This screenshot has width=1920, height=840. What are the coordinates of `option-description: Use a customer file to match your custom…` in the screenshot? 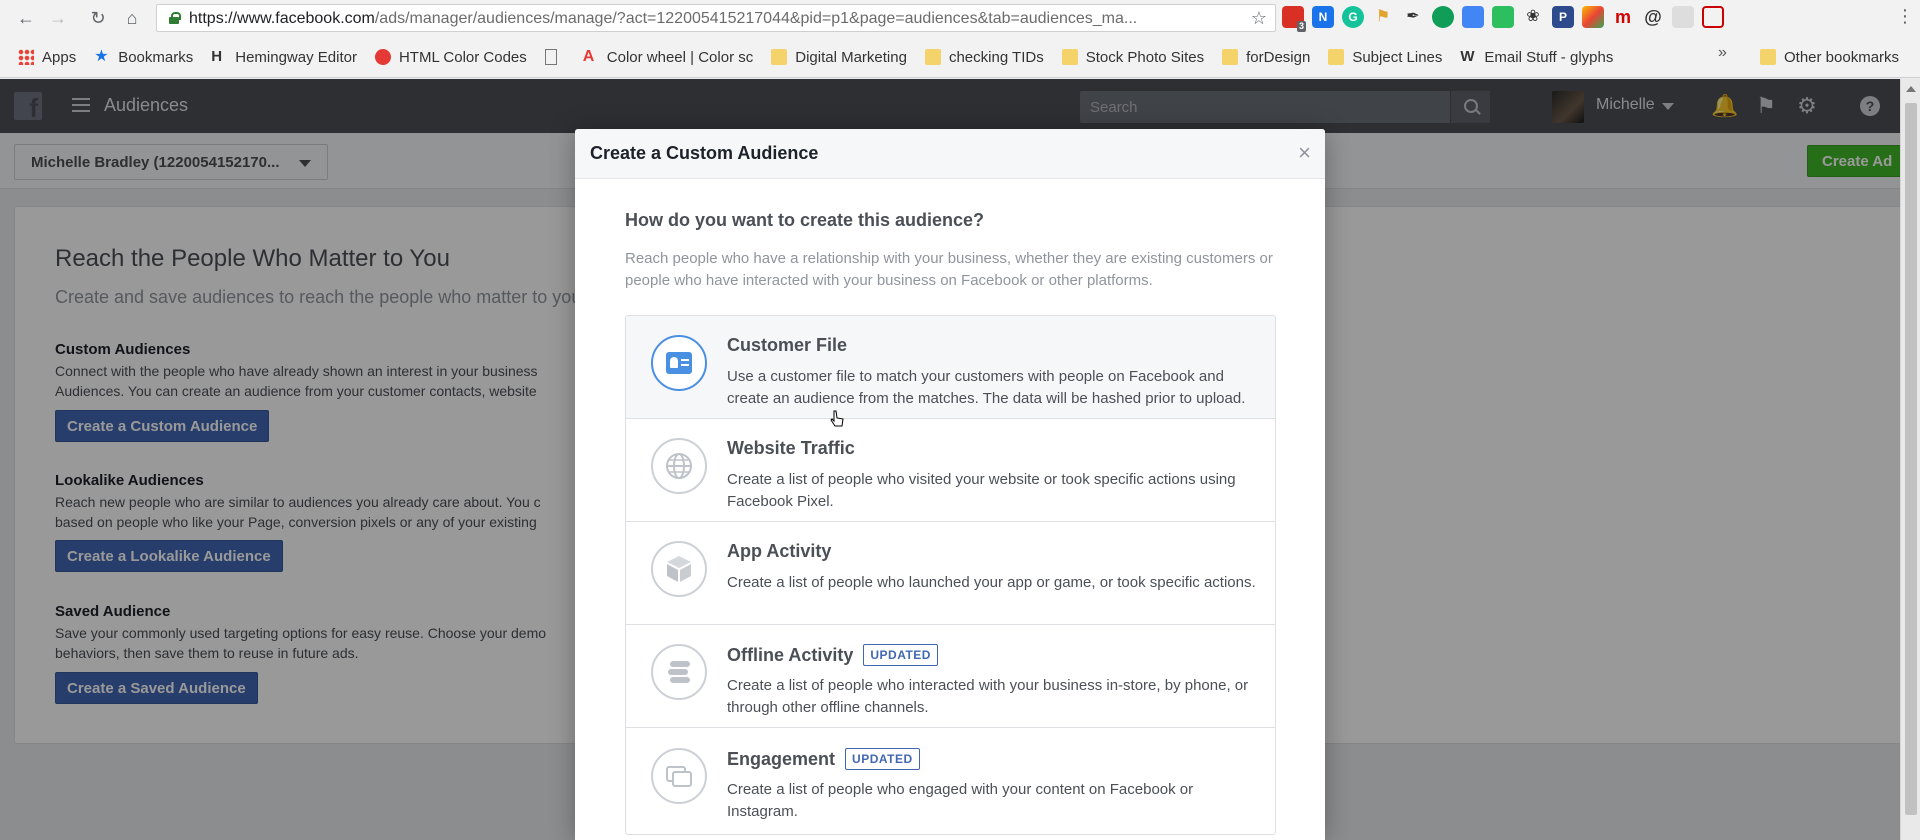 It's located at (986, 387).